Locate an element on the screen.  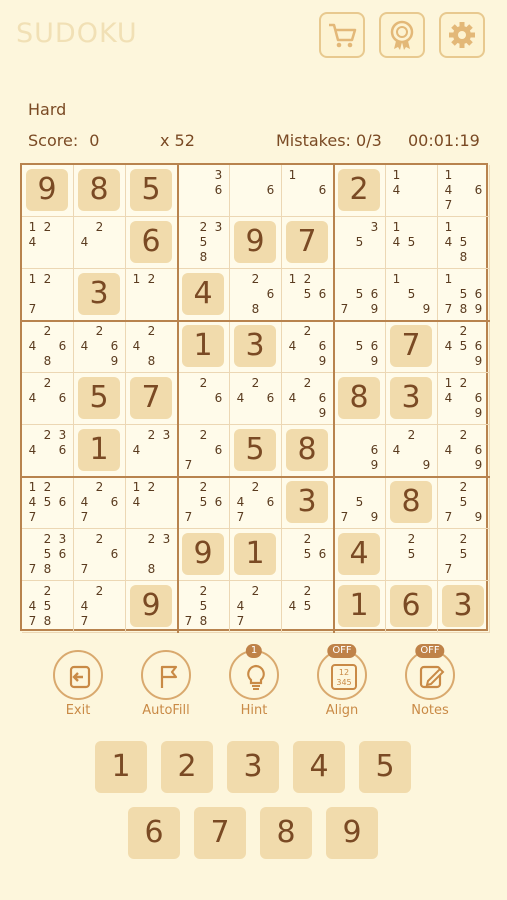
board-cell: 24578 is located at coordinates (48, 607).